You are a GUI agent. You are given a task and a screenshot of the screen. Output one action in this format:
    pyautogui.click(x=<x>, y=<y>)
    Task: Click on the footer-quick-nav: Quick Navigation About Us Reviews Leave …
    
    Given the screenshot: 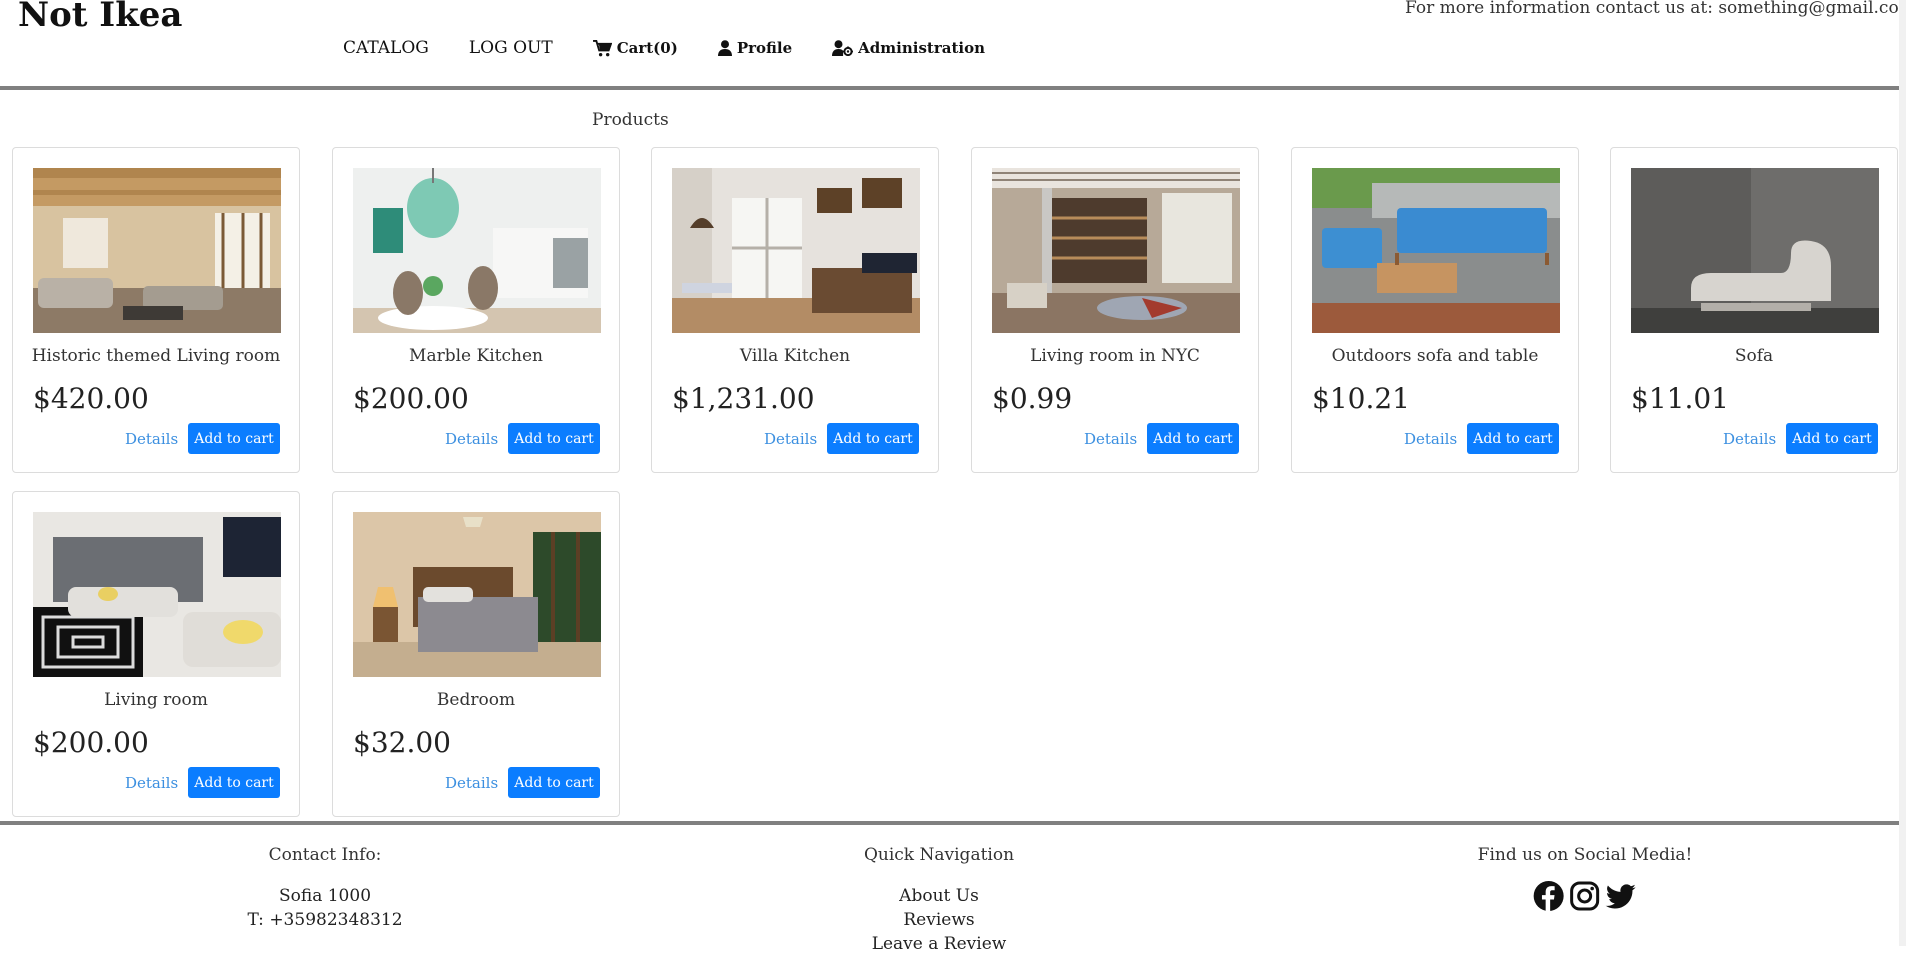 What is the action you would take?
    pyautogui.click(x=939, y=900)
    